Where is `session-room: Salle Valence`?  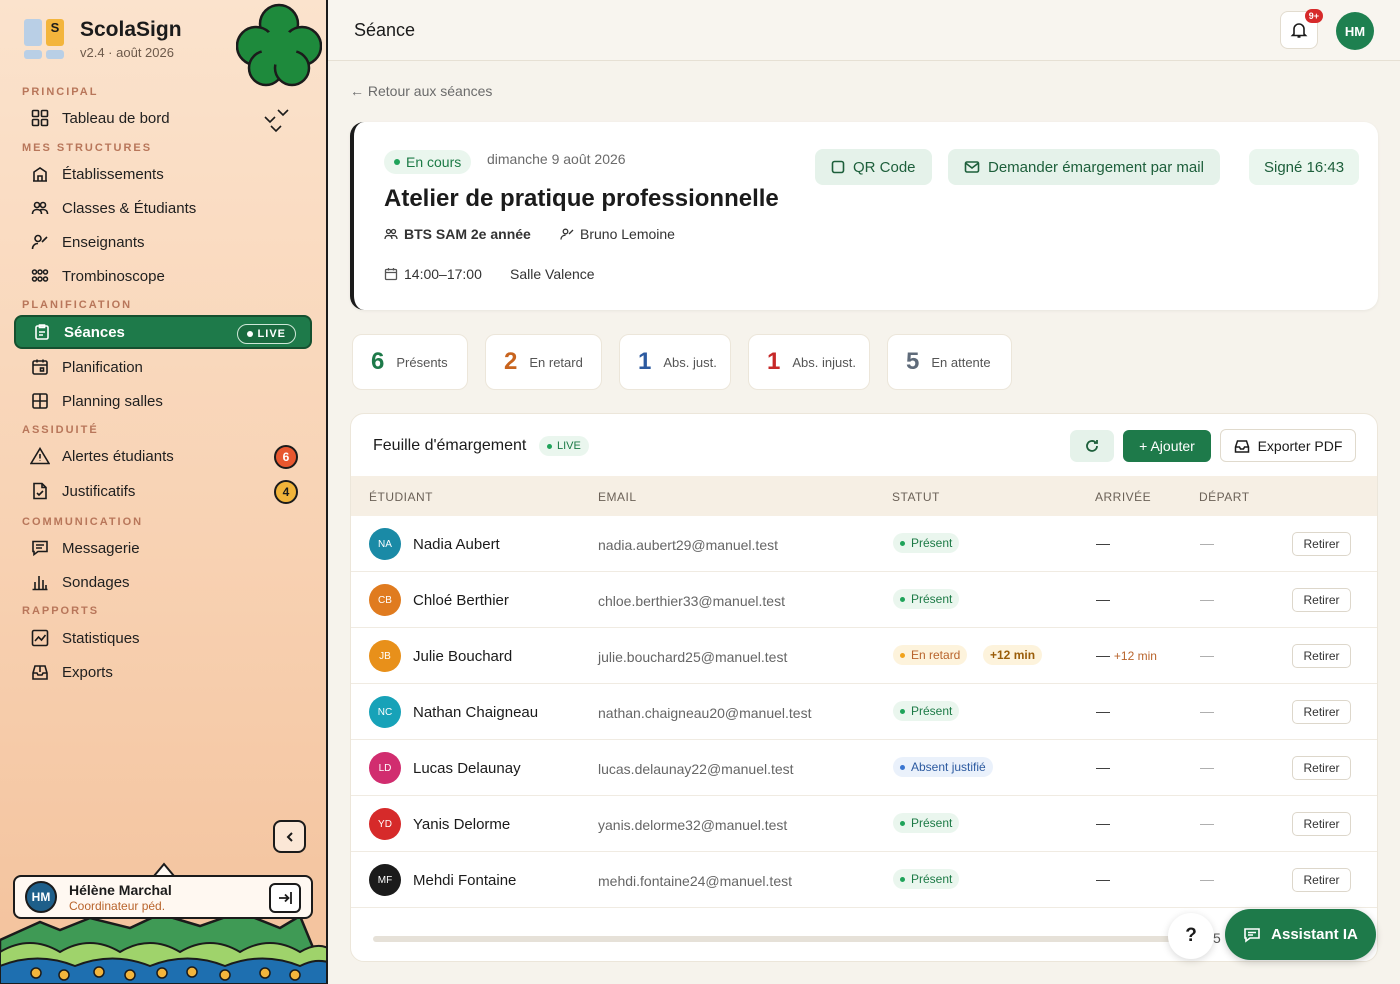
session-room: Salle Valence is located at coordinates (552, 274).